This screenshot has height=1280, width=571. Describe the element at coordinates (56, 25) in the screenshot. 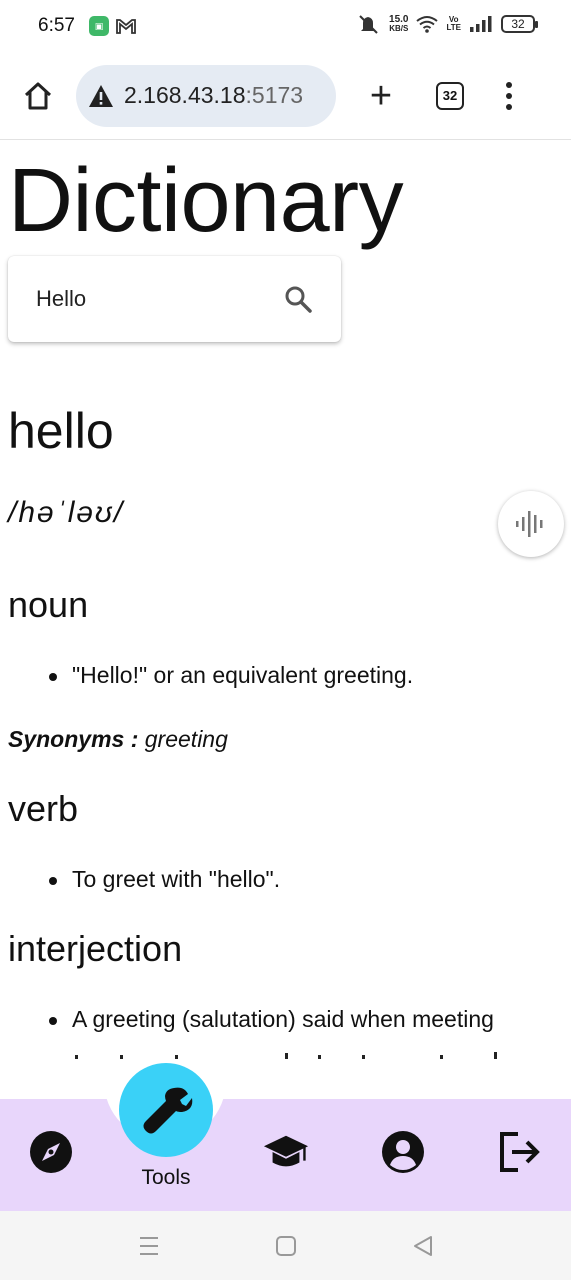

I see `status-time: 6:57` at that location.